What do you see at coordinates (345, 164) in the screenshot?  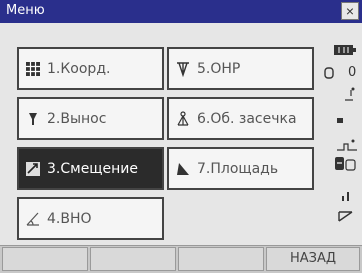 I see `memory-icon` at bounding box center [345, 164].